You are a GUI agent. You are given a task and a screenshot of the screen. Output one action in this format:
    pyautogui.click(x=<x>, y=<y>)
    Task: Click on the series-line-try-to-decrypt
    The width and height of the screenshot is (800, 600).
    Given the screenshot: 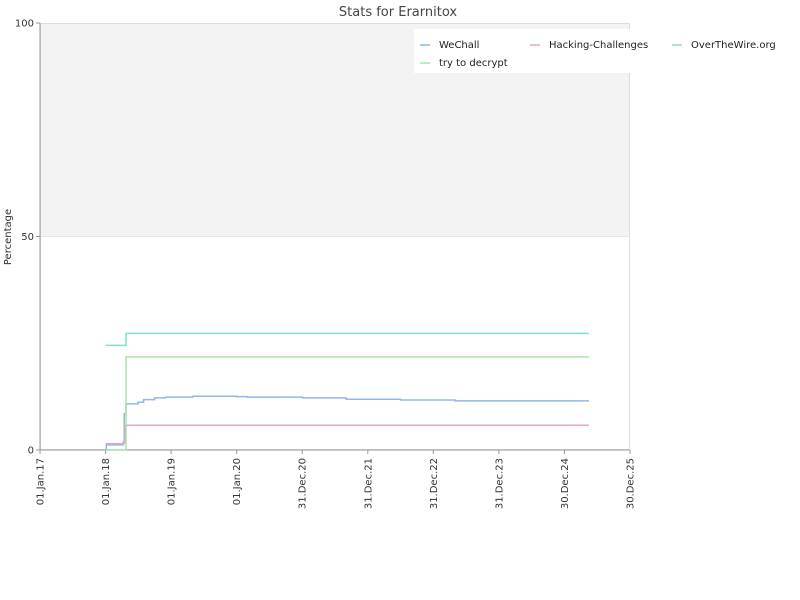 What is the action you would take?
    pyautogui.click(x=347, y=403)
    